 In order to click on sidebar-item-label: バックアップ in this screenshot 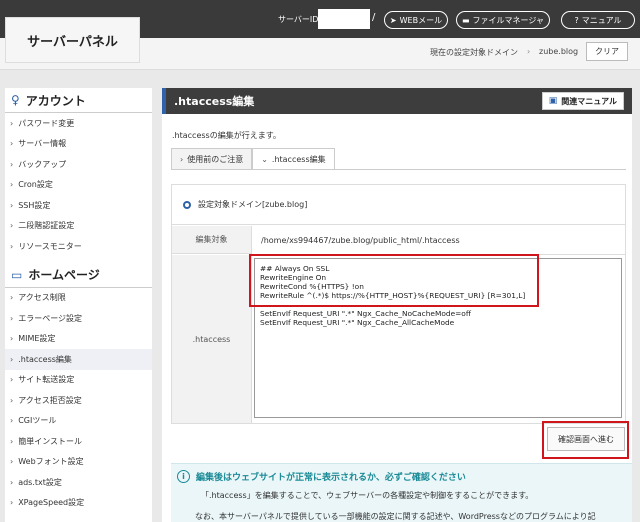, I will do `click(42, 164)`.